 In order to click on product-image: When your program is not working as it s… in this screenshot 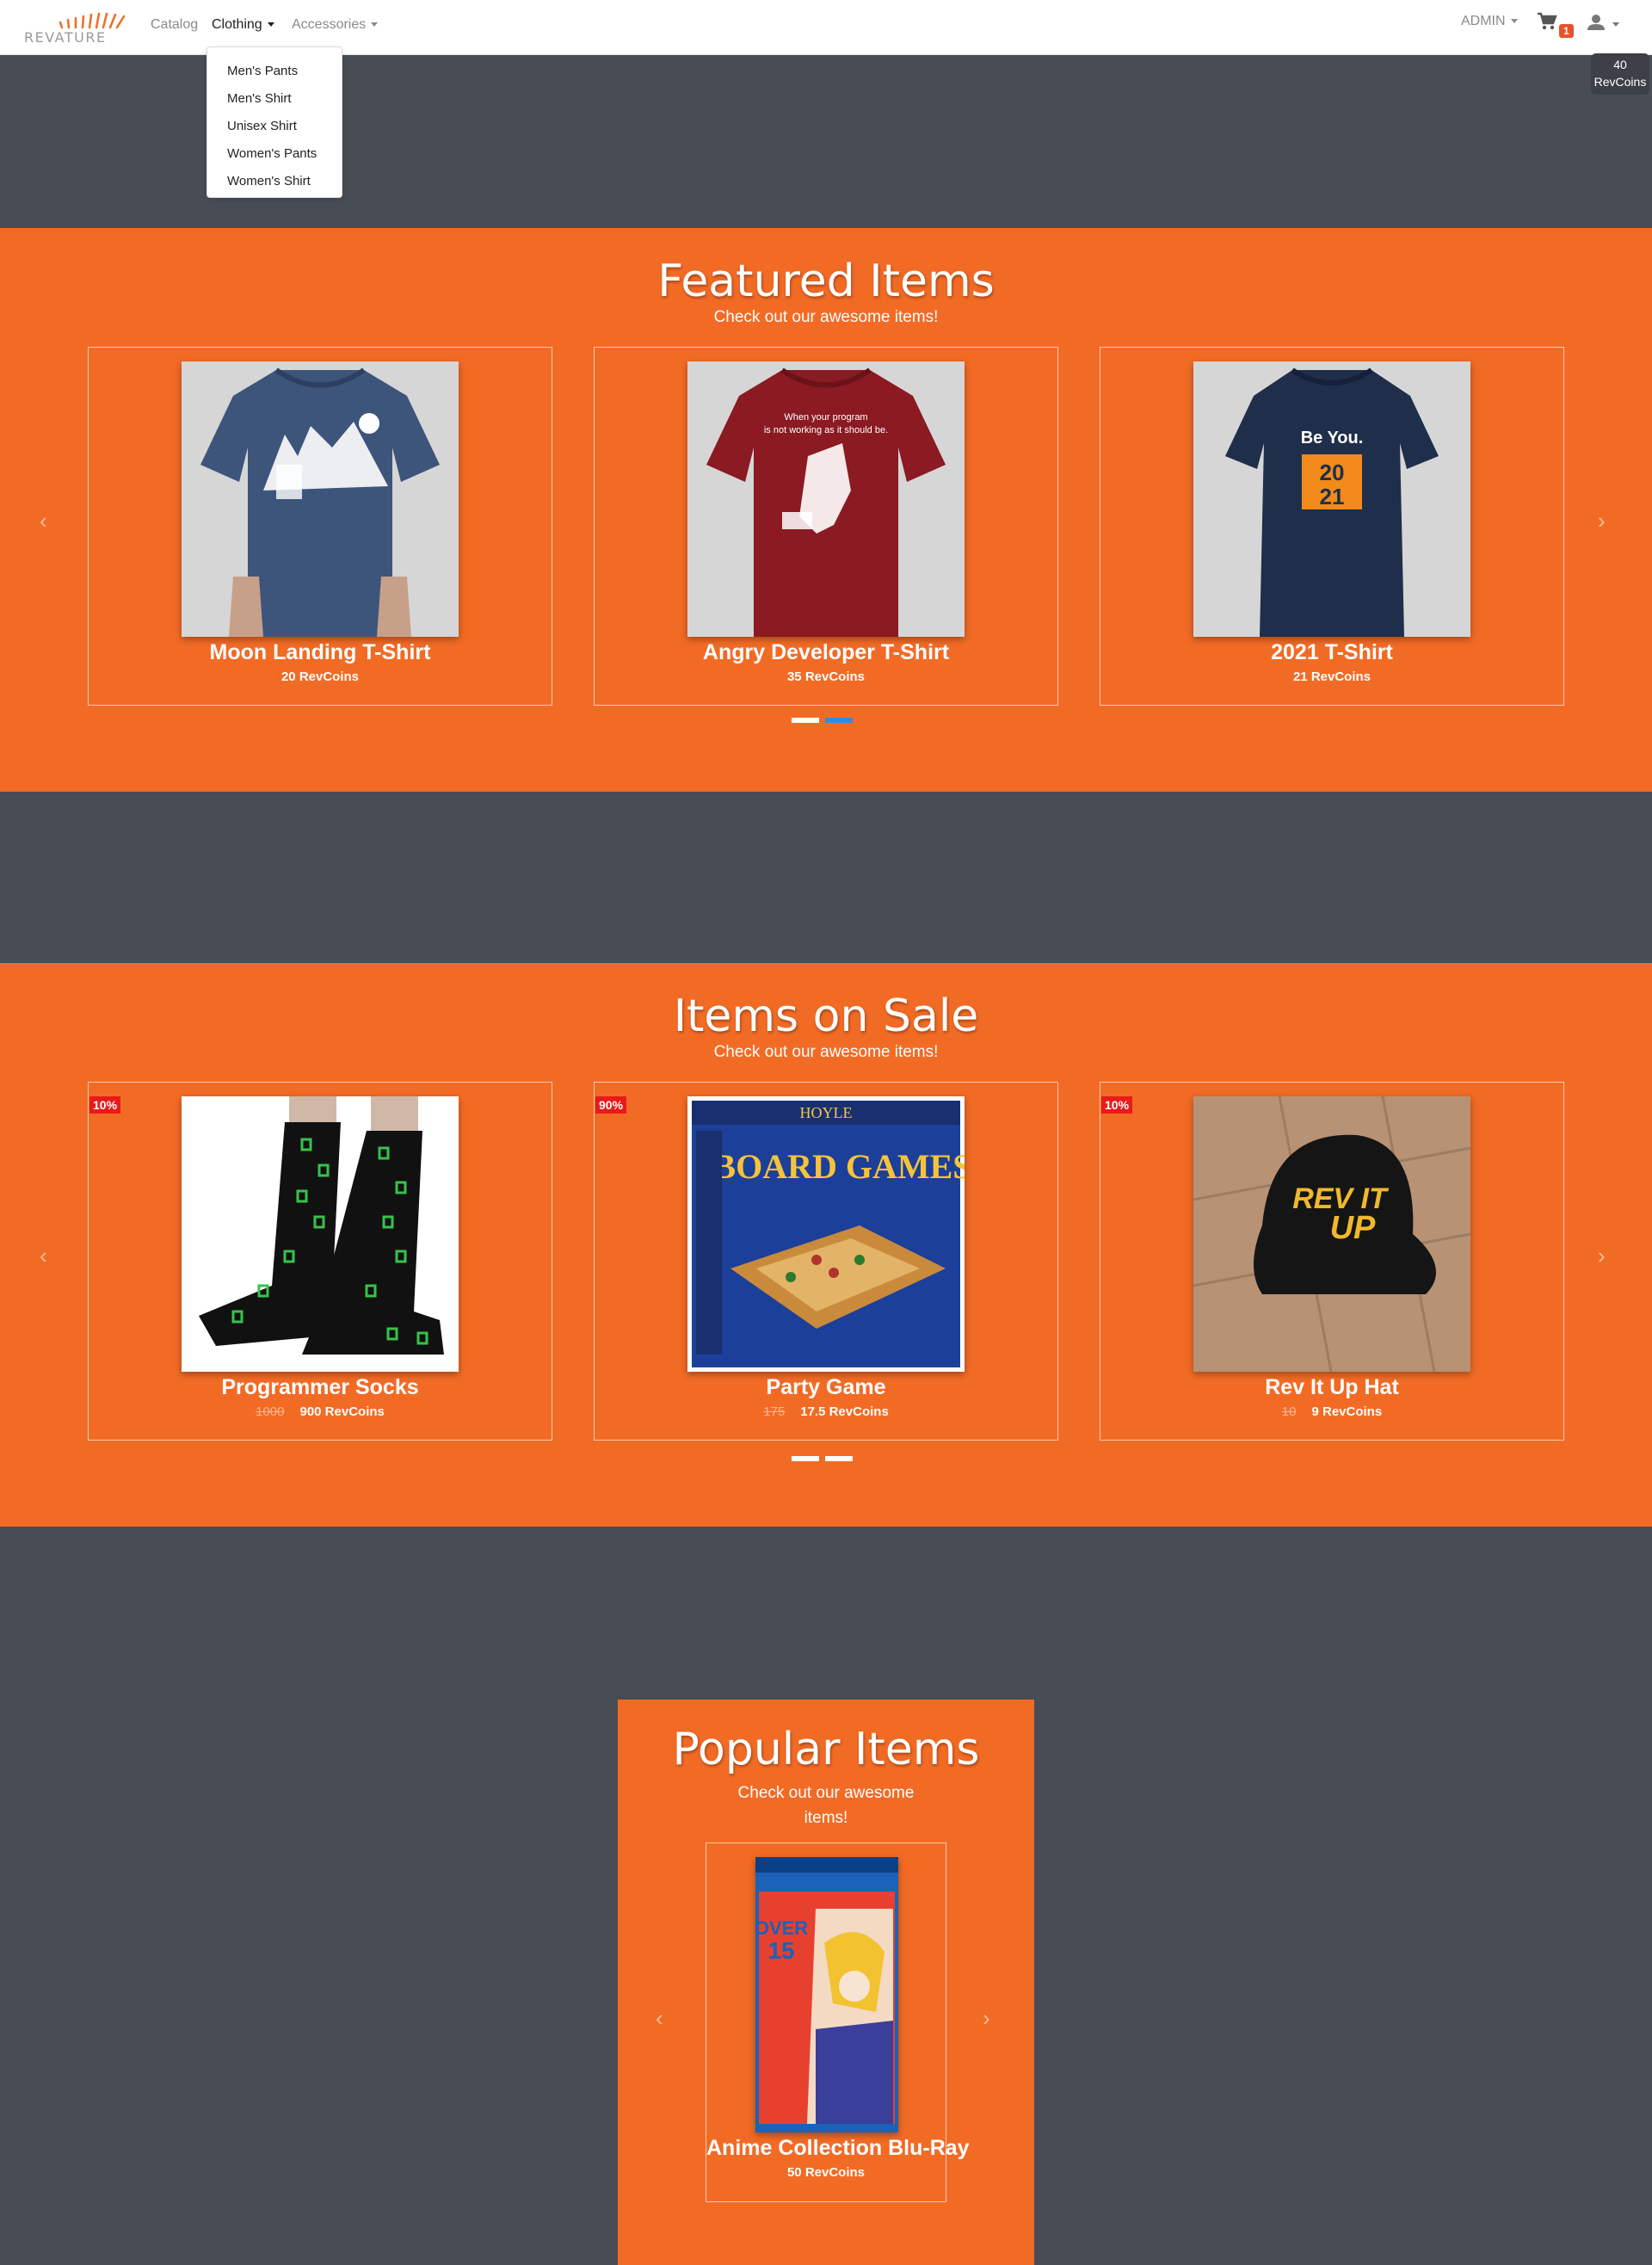, I will do `click(826, 499)`.